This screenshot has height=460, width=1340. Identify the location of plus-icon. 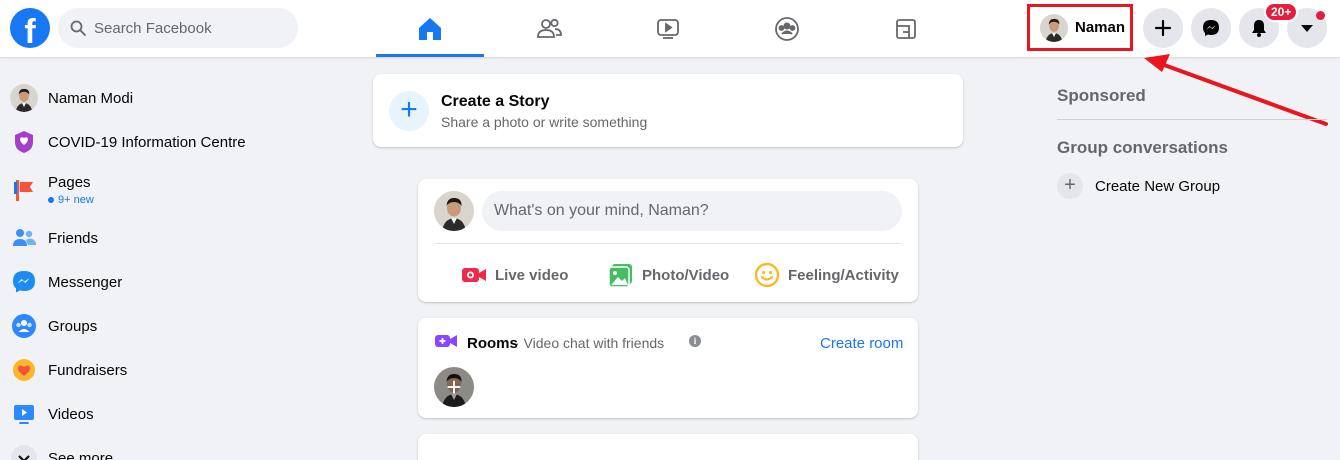
(1163, 28).